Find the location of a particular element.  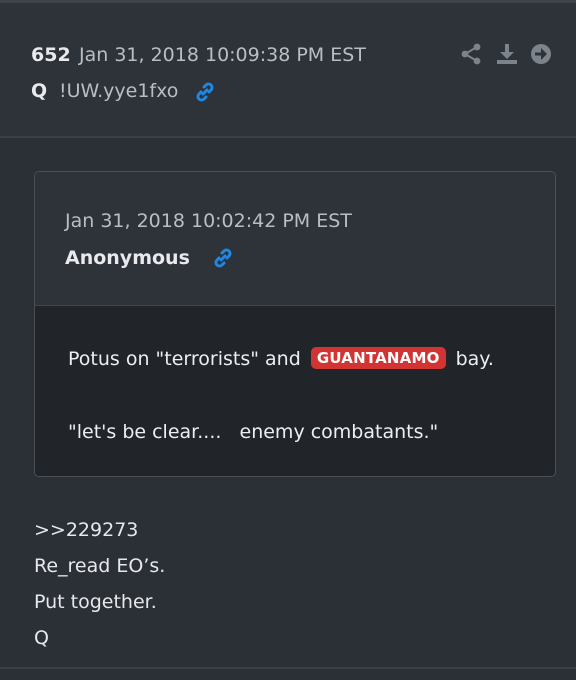

post-author: Q is located at coordinates (39, 91).